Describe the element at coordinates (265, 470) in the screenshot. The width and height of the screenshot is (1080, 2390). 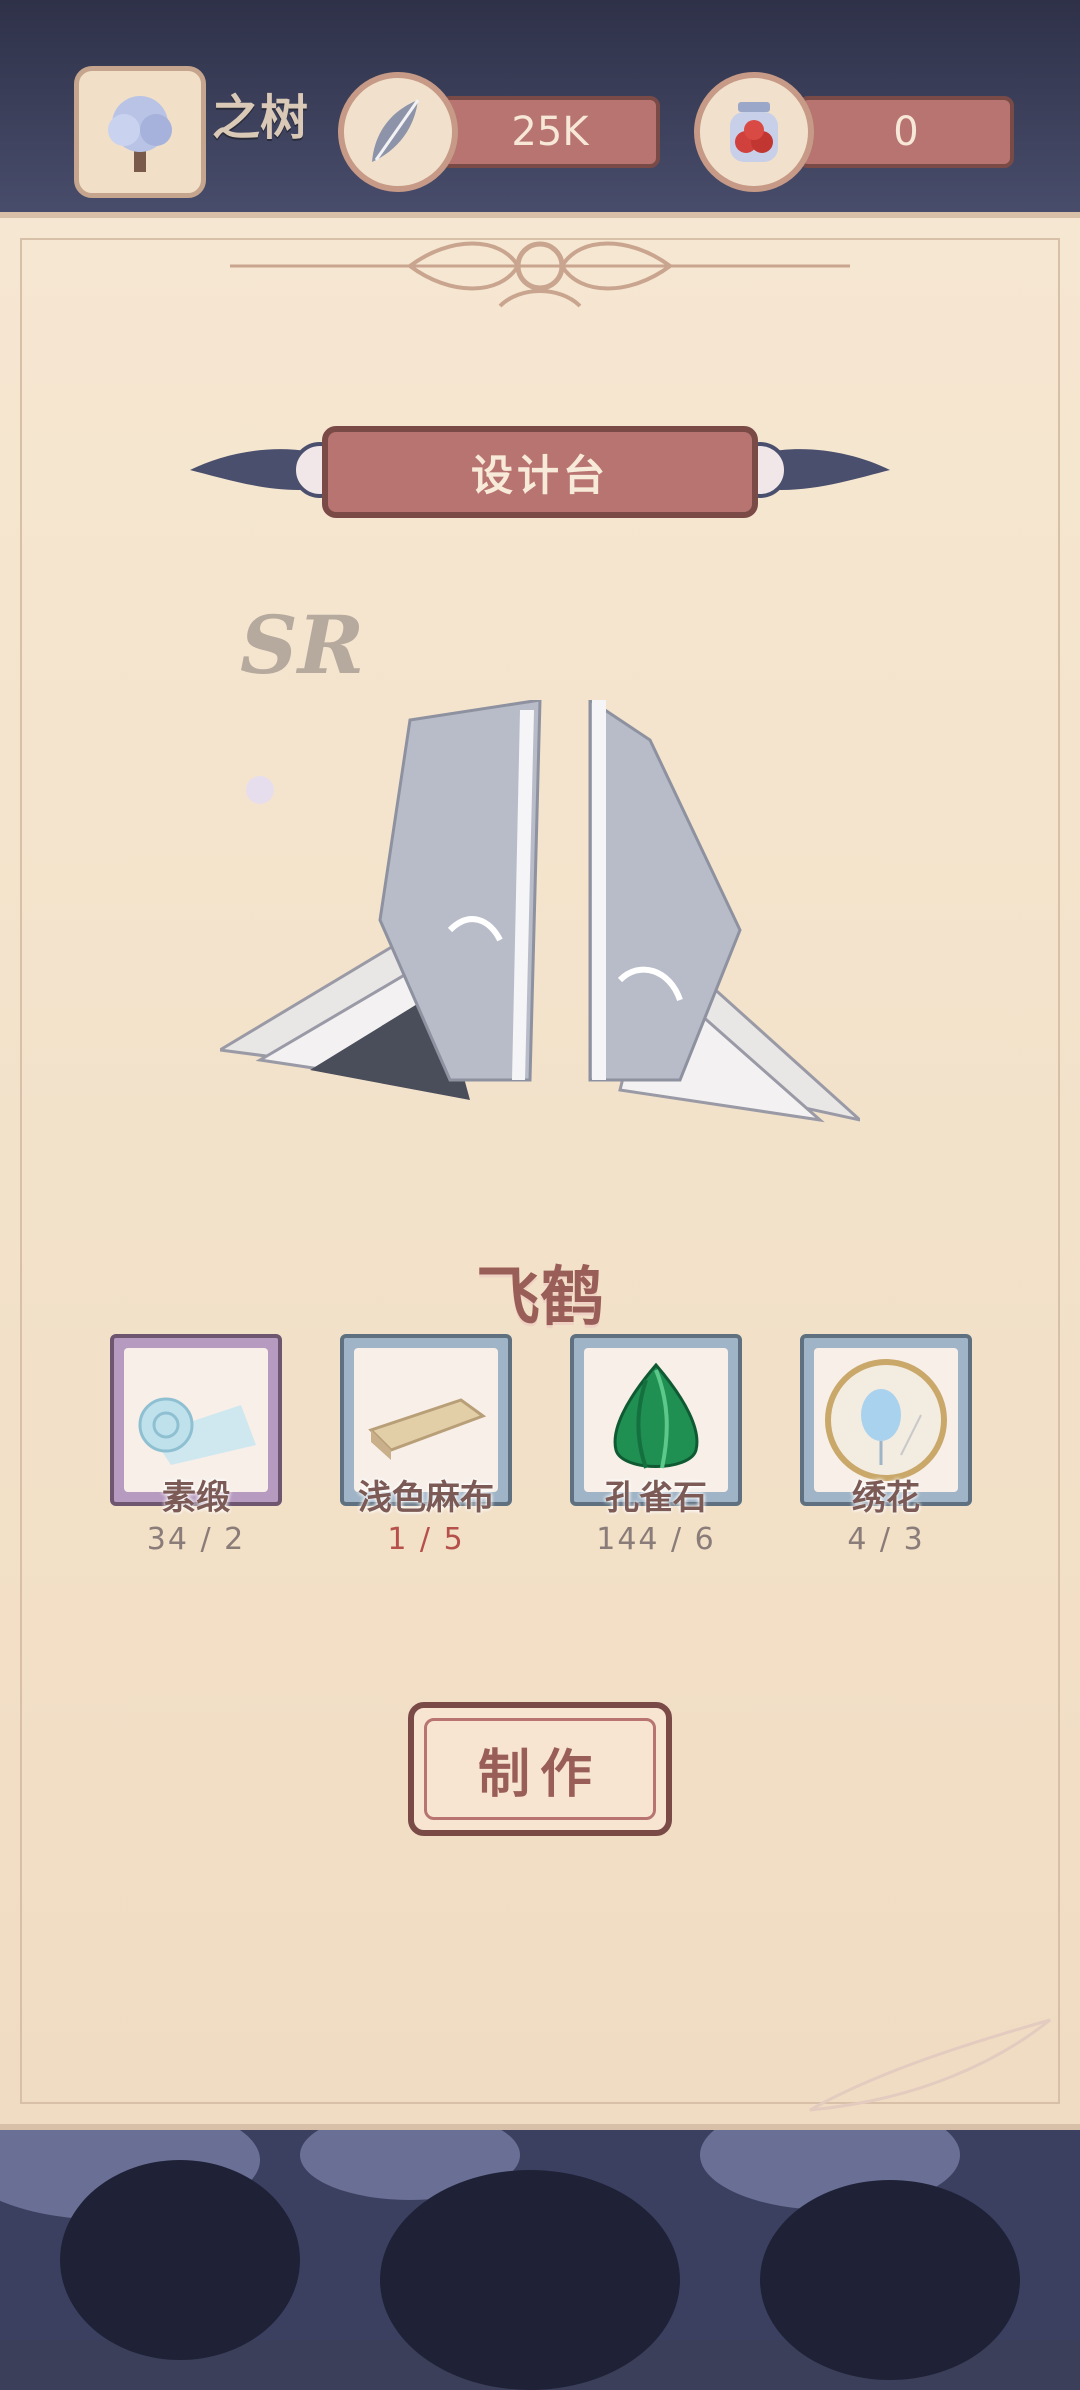
I see `banner-left-wing` at that location.